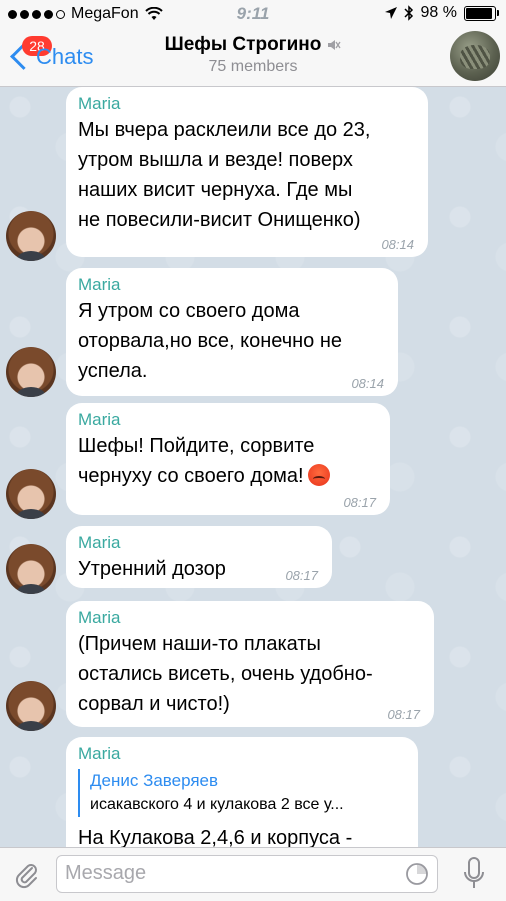 Image resolution: width=506 pixels, height=901 pixels. I want to click on location-arrow-icon, so click(390, 13).